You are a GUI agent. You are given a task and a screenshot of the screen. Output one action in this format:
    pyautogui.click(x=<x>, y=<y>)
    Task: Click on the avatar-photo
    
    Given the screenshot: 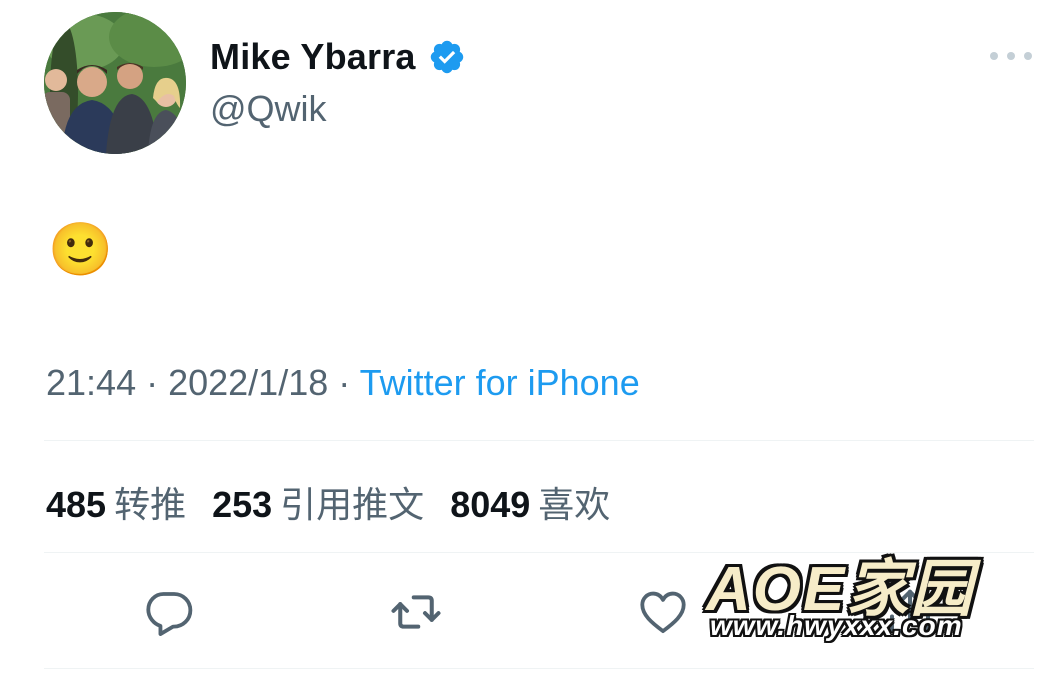 What is the action you would take?
    pyautogui.click(x=115, y=83)
    